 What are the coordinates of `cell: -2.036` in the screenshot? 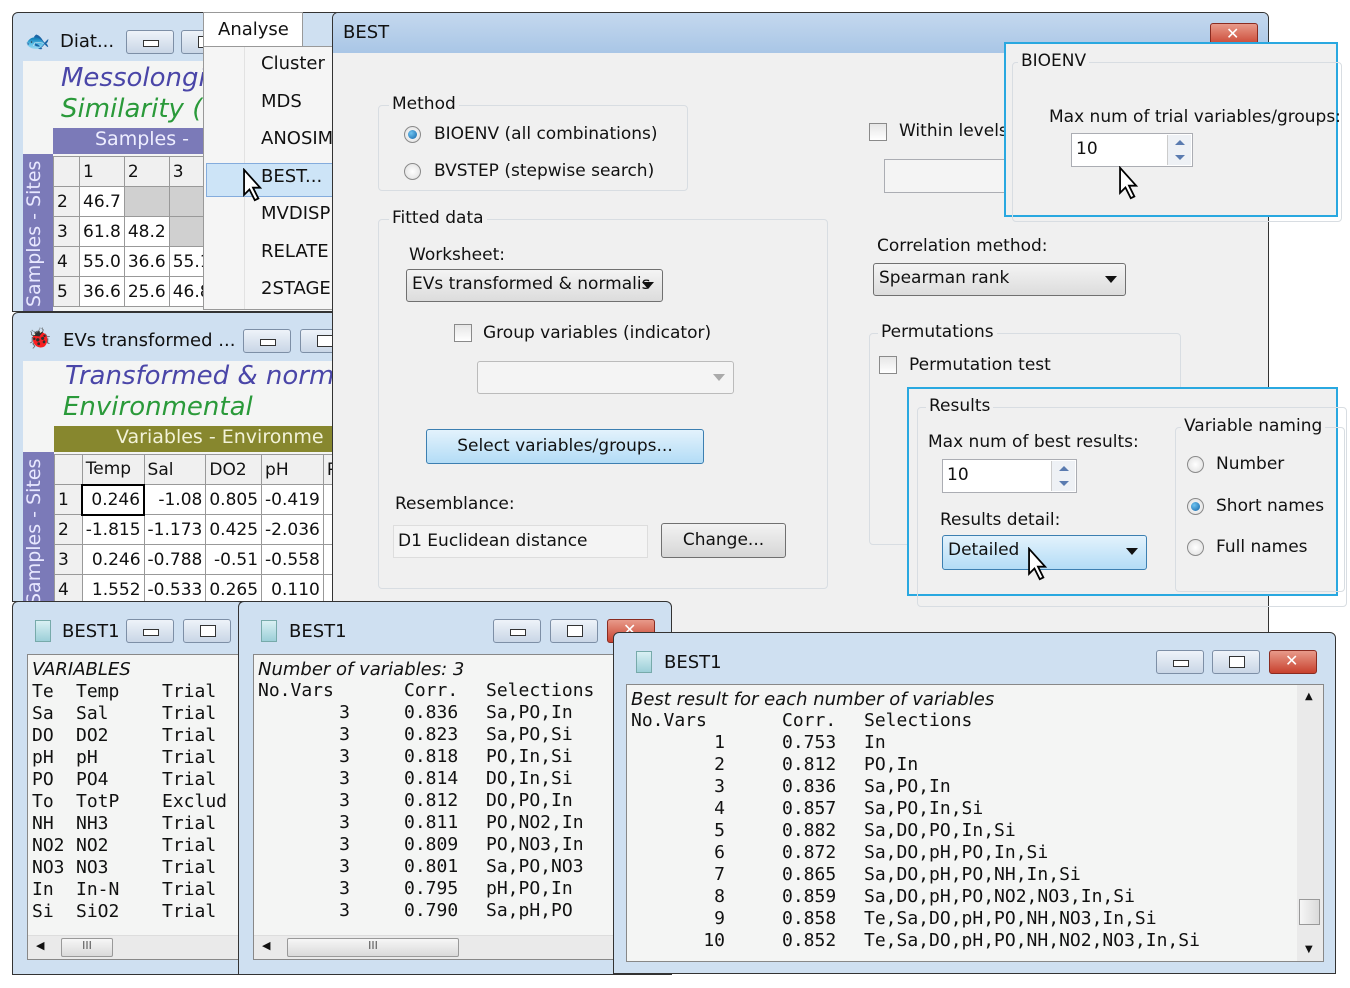 It's located at (292, 529).